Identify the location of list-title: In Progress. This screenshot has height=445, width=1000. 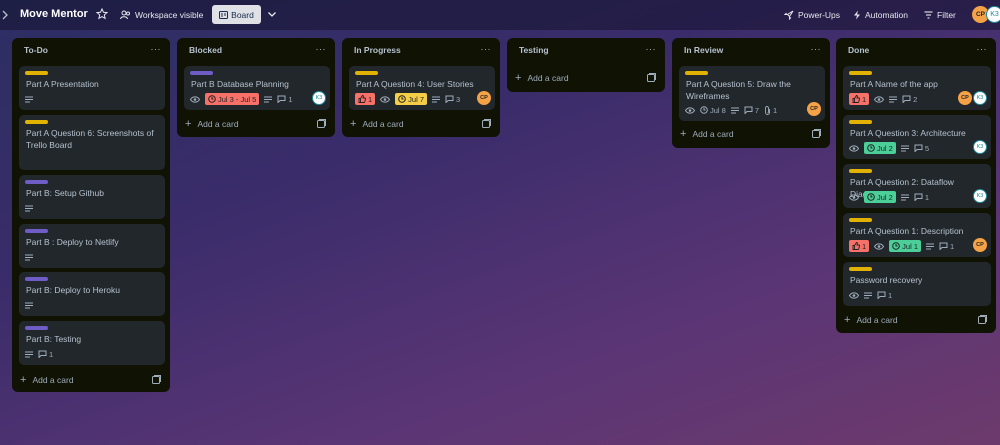
(377, 50).